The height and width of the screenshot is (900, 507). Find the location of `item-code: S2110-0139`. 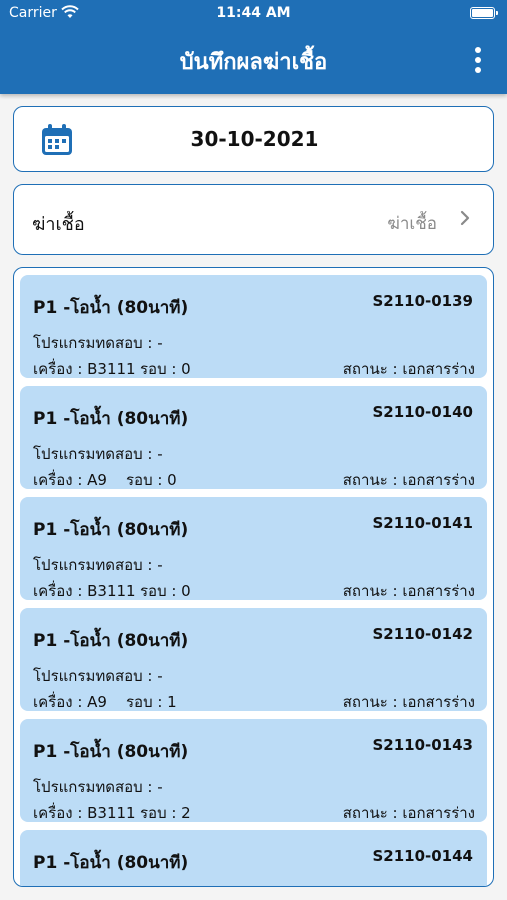

item-code: S2110-0139 is located at coordinates (422, 301).